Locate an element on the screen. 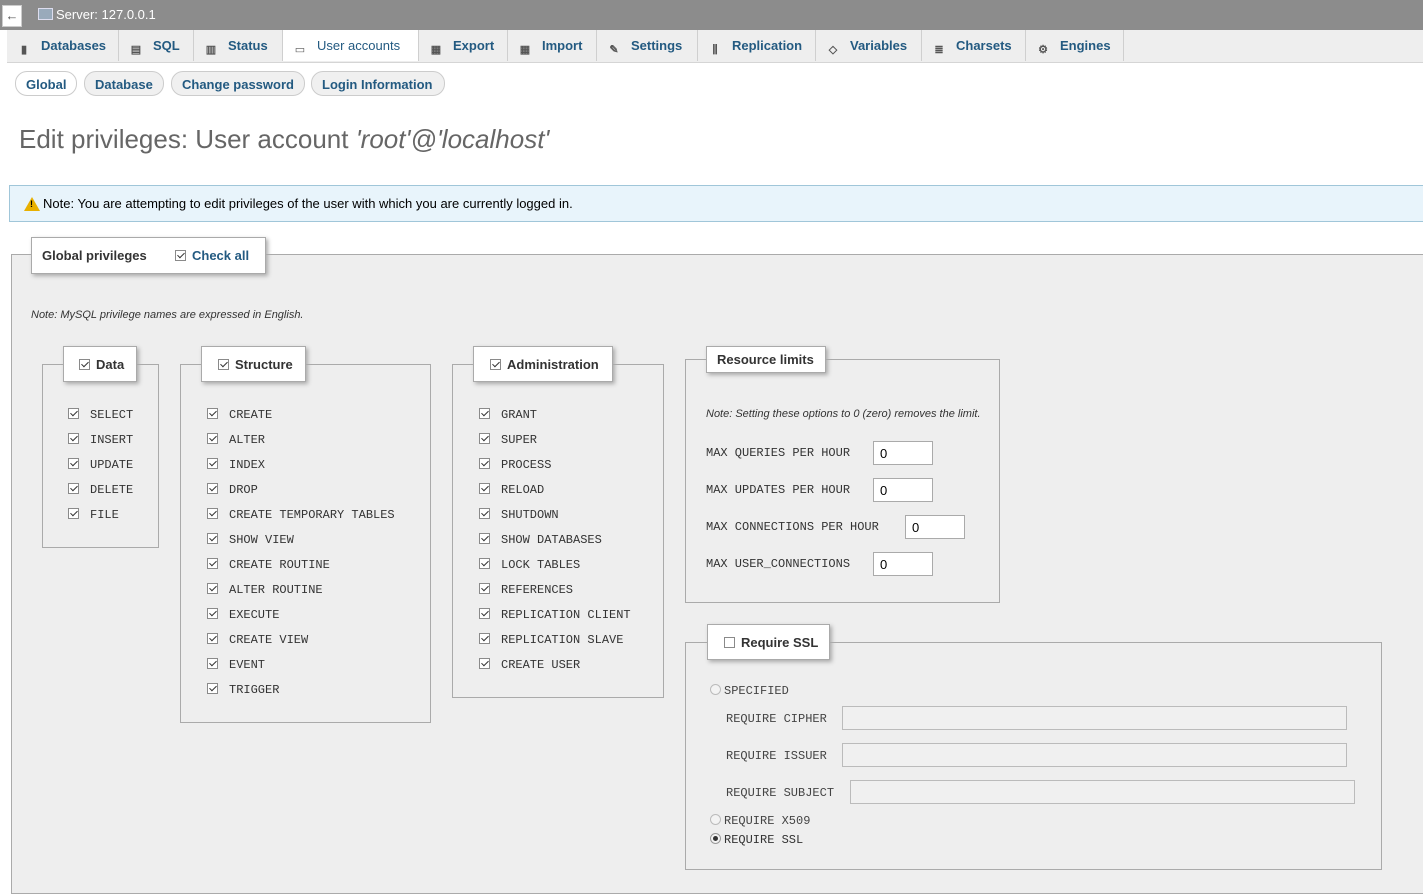 This screenshot has width=1423, height=894. priv-replication-slave: REPLICATION SLAVE is located at coordinates (551, 640).